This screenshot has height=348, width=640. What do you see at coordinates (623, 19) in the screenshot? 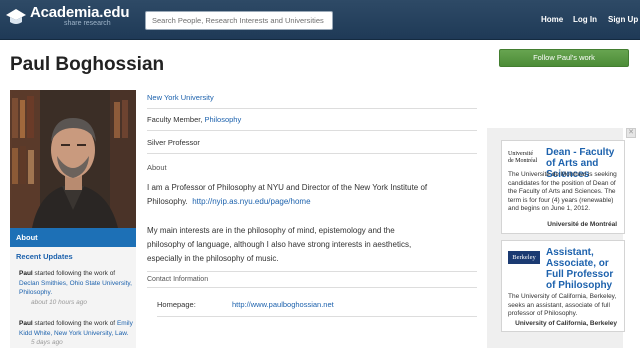
I see `signup-link: Sign Up` at bounding box center [623, 19].